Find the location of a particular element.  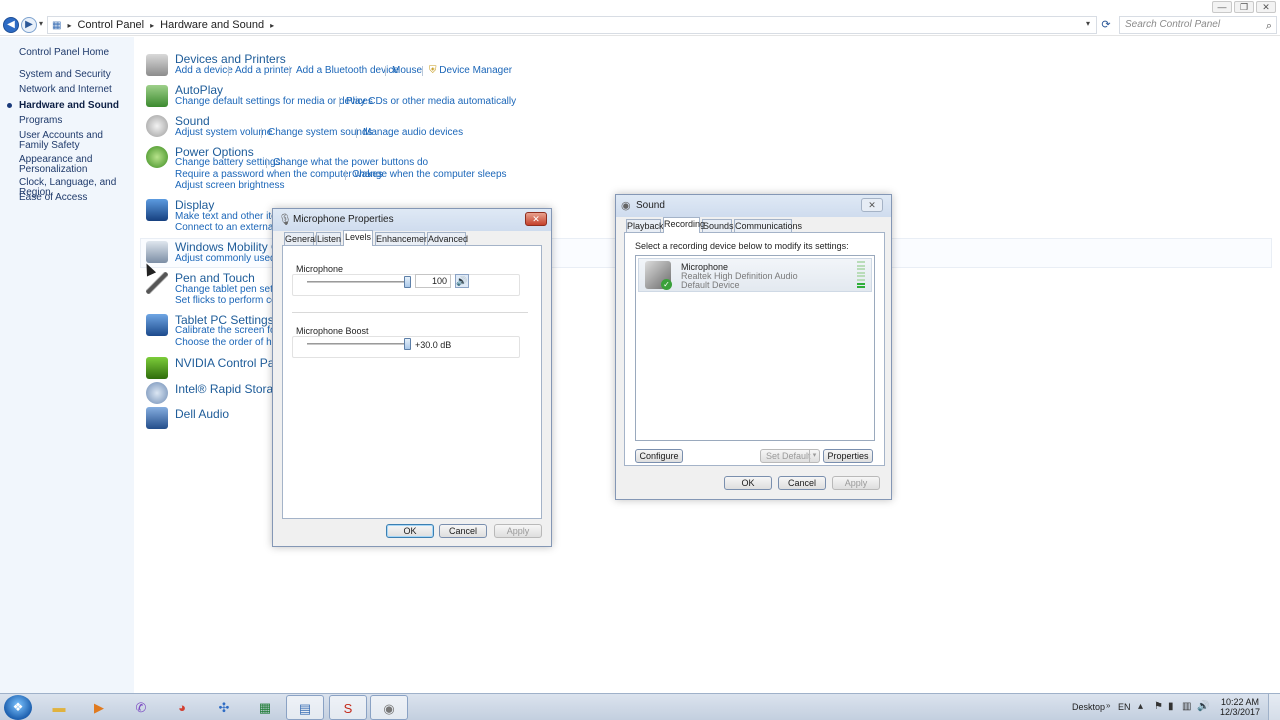

category-autoplay: AutoPlay is located at coordinates (199, 90).